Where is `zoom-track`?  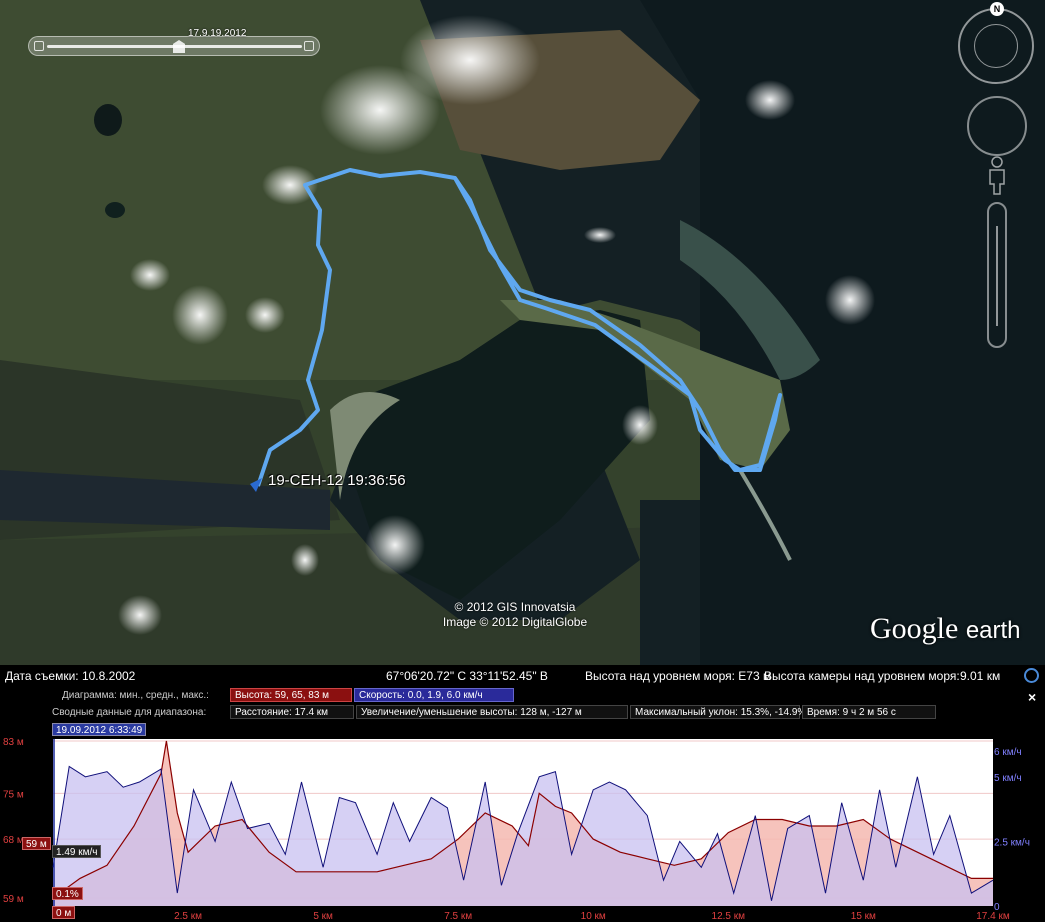
zoom-track is located at coordinates (997, 276).